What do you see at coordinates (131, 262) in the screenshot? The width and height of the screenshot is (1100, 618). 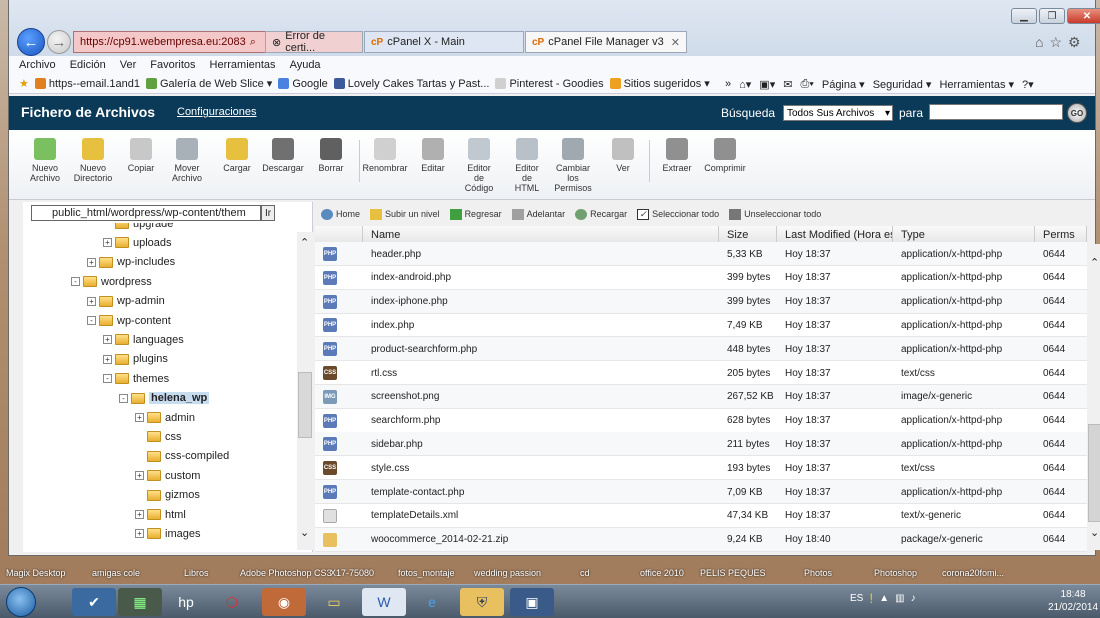 I see `tree-item-wp-includes: + wp-includes` at bounding box center [131, 262].